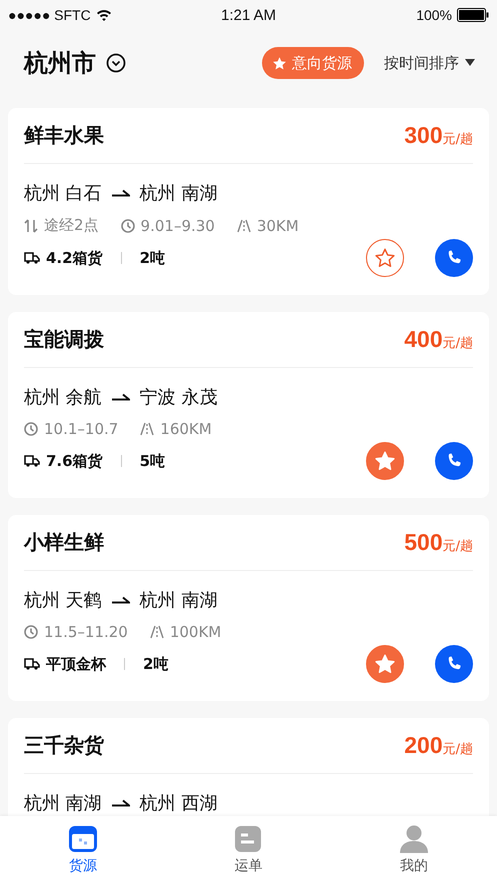 The image size is (497, 883). Describe the element at coordinates (196, 632) in the screenshot. I see `trip-detail: 100KM` at that location.